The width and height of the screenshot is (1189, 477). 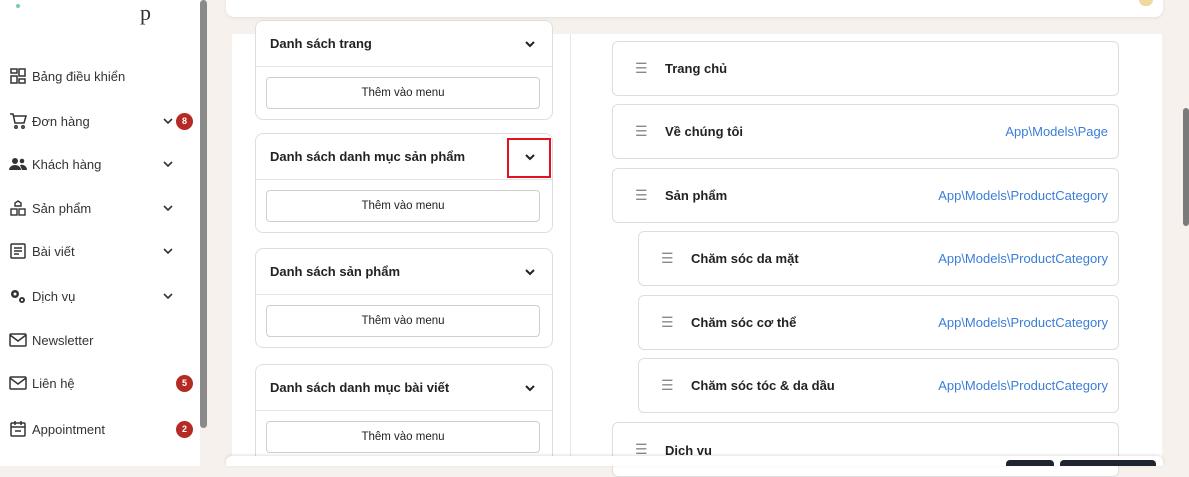 I want to click on sidebar-item-label: Liên hệ, so click(x=53, y=383).